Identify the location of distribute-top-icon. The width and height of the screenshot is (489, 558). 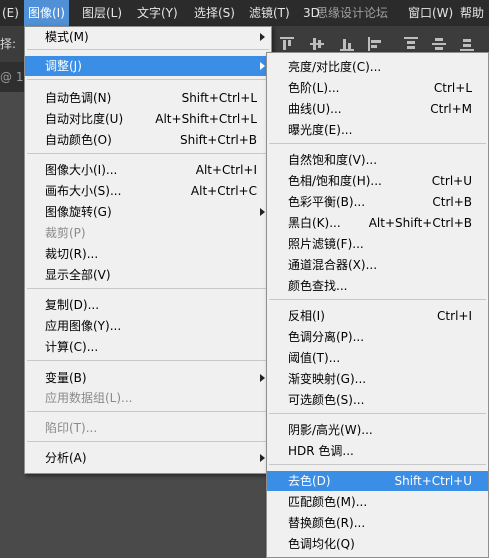
(411, 44).